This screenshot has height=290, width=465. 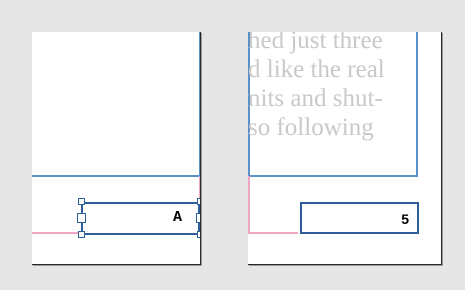 I want to click on resize-handle-bottom-left, so click(x=81, y=234).